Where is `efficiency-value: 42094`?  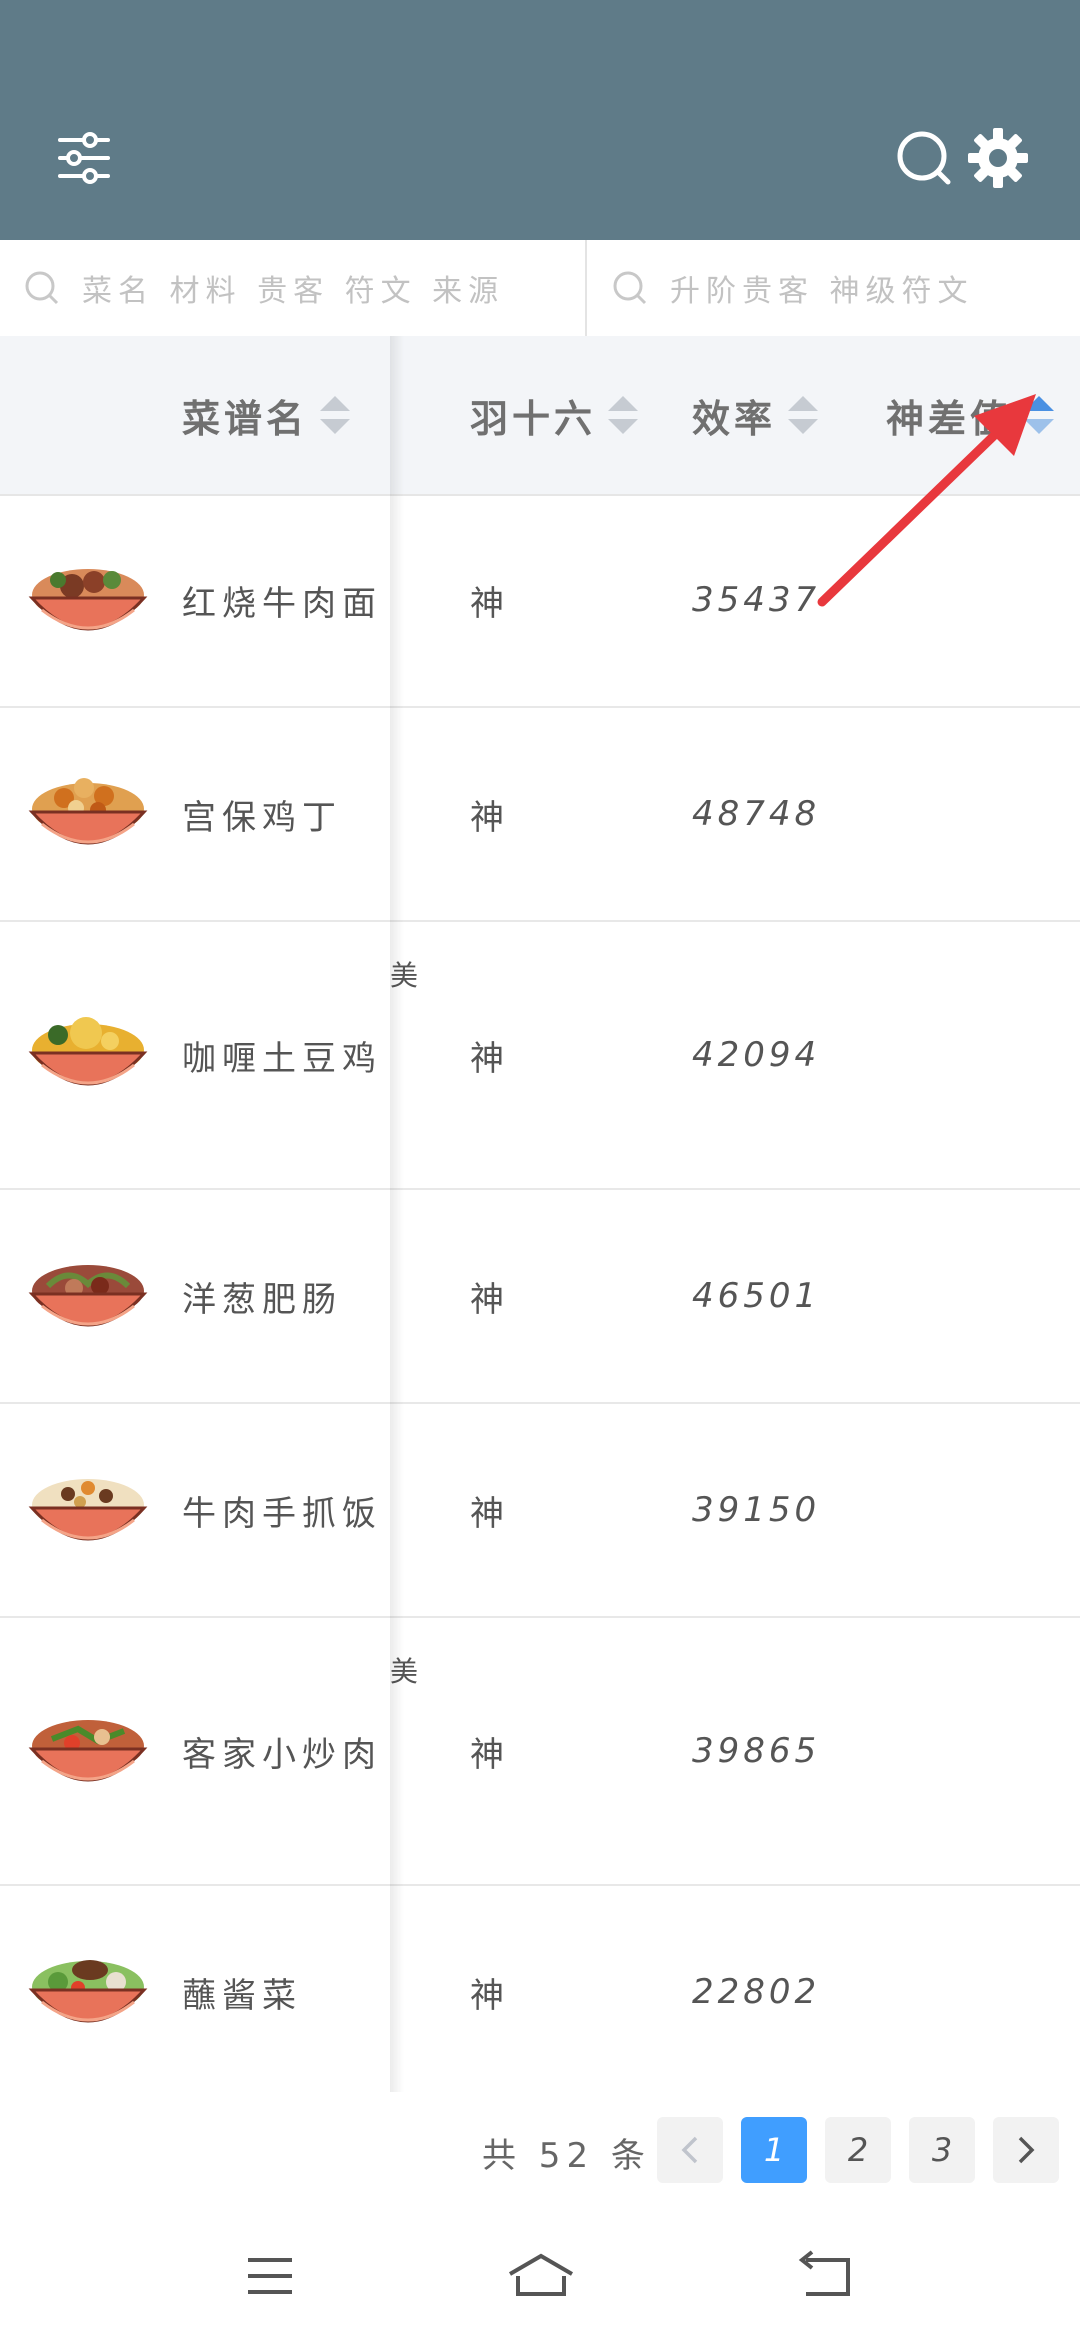
efficiency-value: 42094 is located at coordinates (756, 1055).